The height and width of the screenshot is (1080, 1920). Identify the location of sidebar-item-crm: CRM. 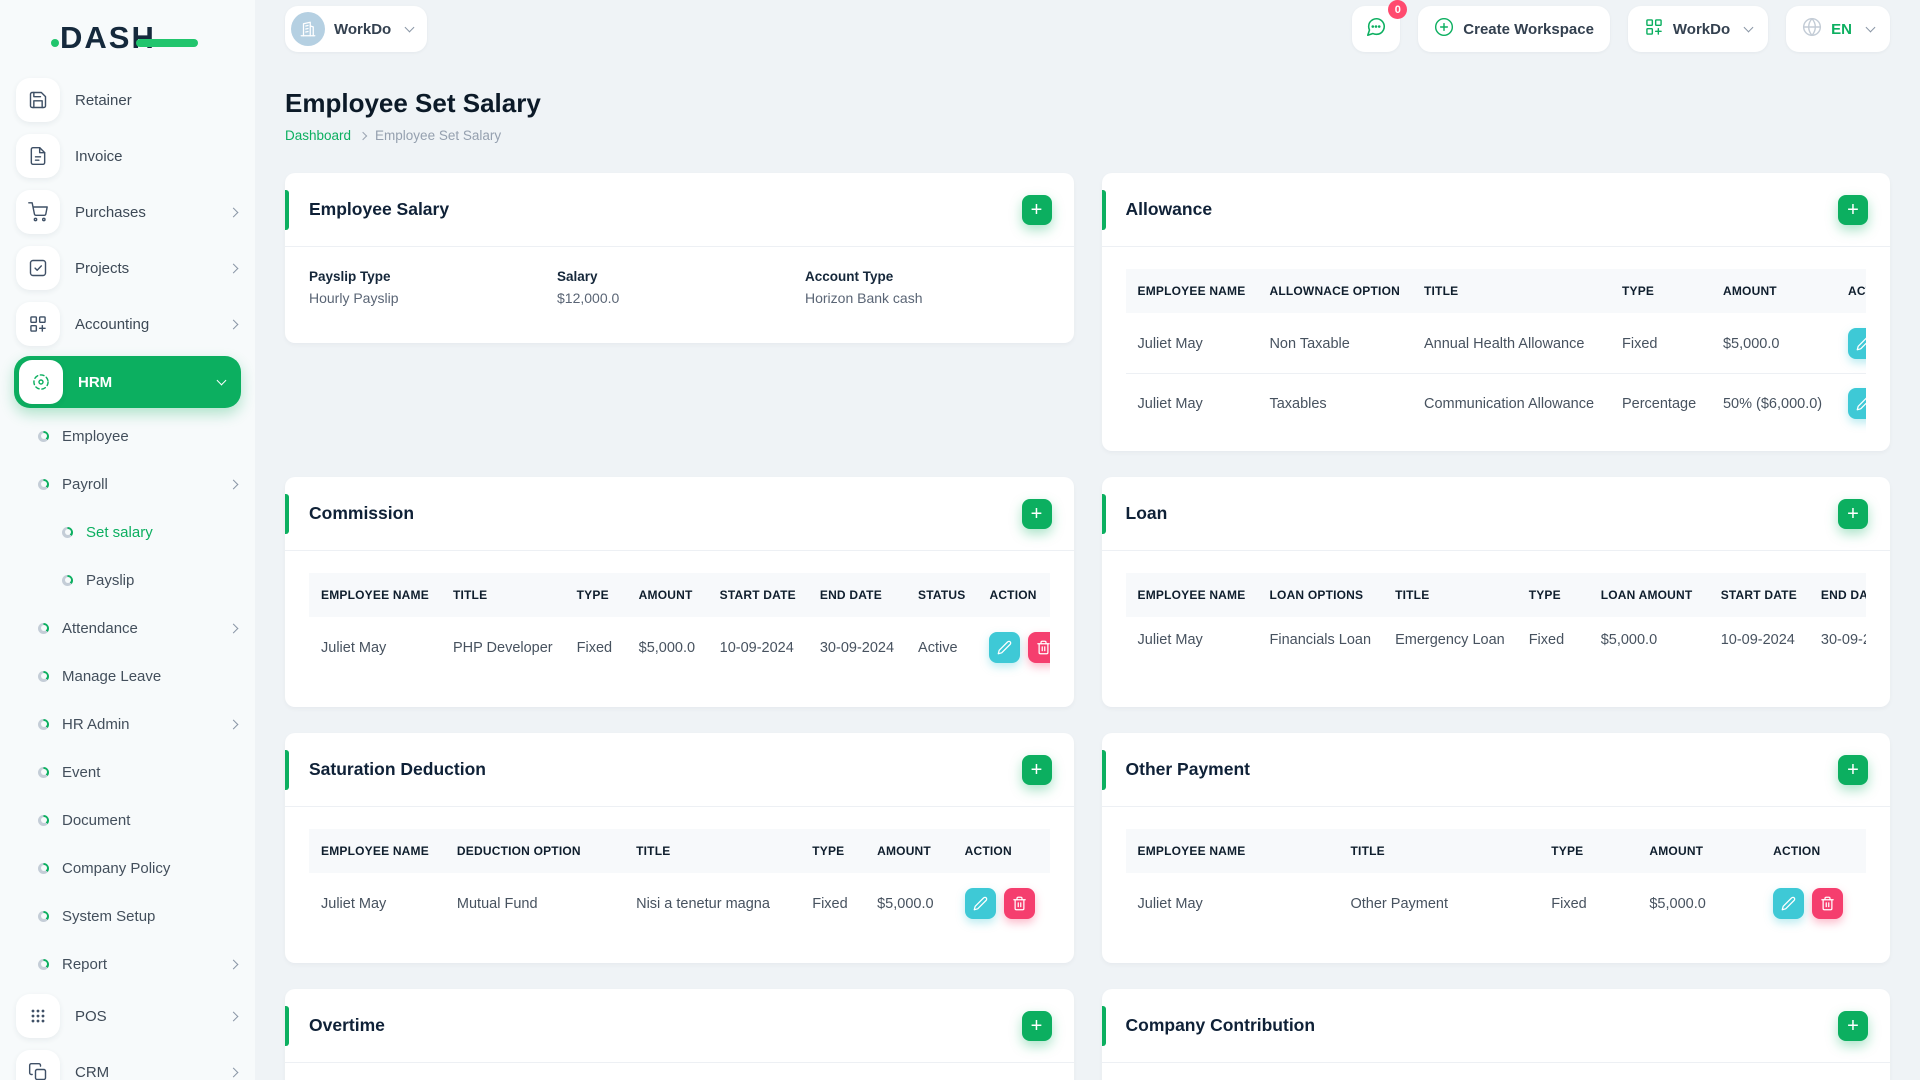
(127, 1062).